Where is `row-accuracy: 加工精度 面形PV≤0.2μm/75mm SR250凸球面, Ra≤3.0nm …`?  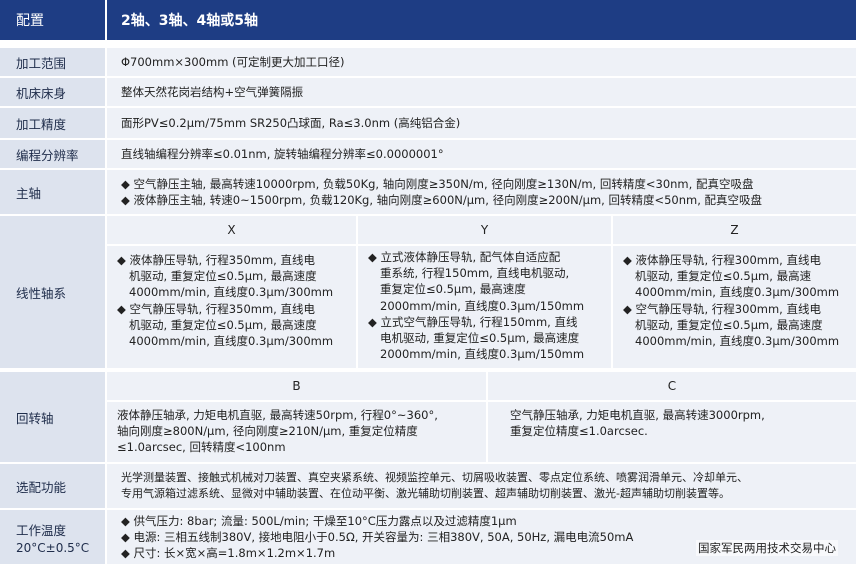 row-accuracy: 加工精度 面形PV≤0.2μm/75mm SR250凸球面, Ra≤3.0nm … is located at coordinates (428, 122).